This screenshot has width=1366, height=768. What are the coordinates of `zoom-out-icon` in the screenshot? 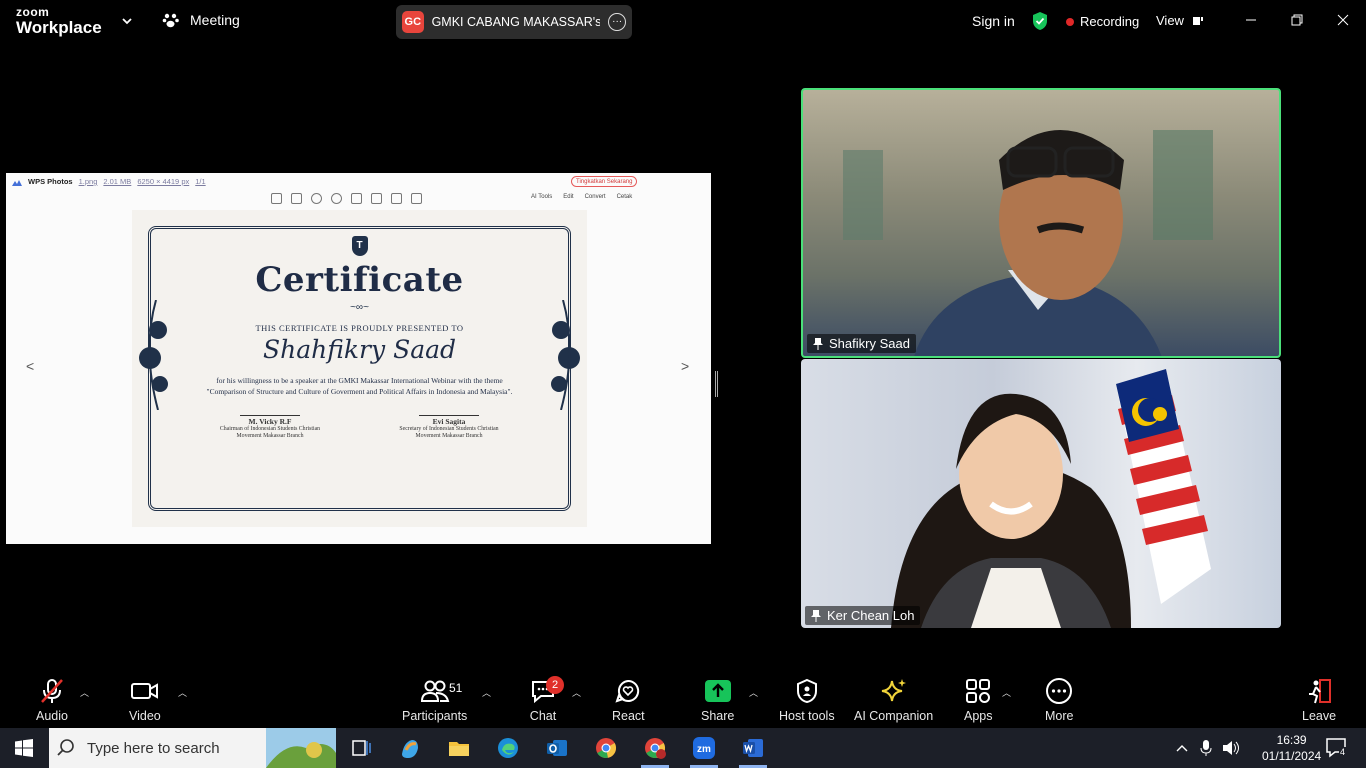 It's located at (336, 198).